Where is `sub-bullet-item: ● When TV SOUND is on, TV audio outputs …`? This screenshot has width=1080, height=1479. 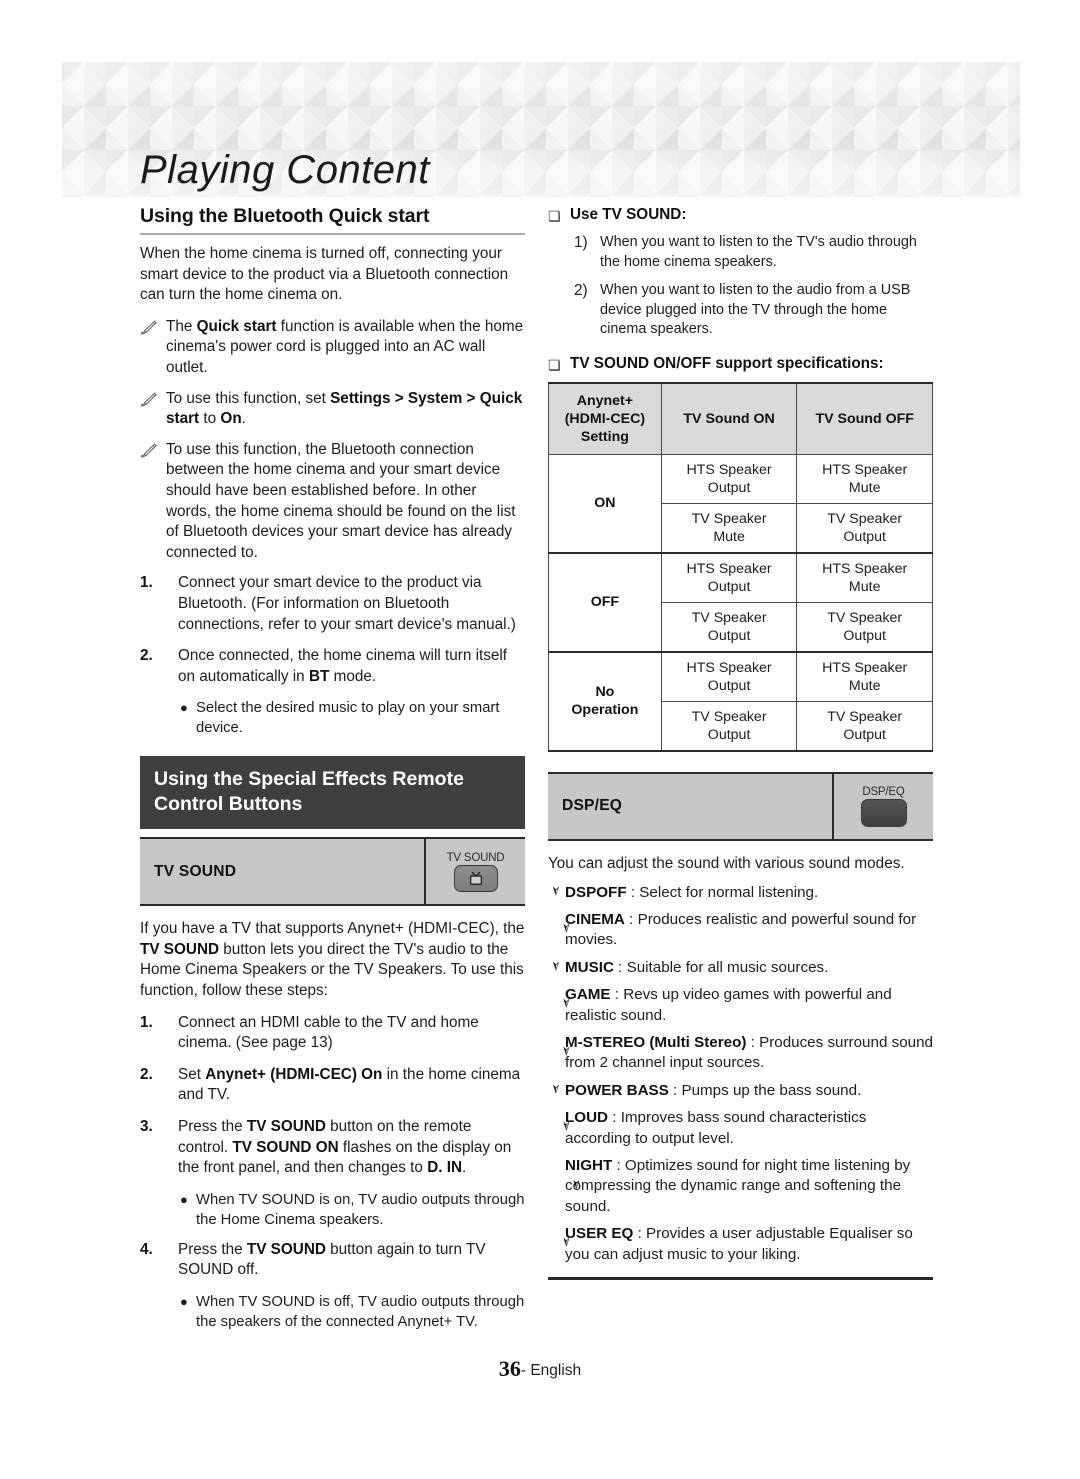 sub-bullet-item: ● When TV SOUND is on, TV audio outputs … is located at coordinates (352, 1210).